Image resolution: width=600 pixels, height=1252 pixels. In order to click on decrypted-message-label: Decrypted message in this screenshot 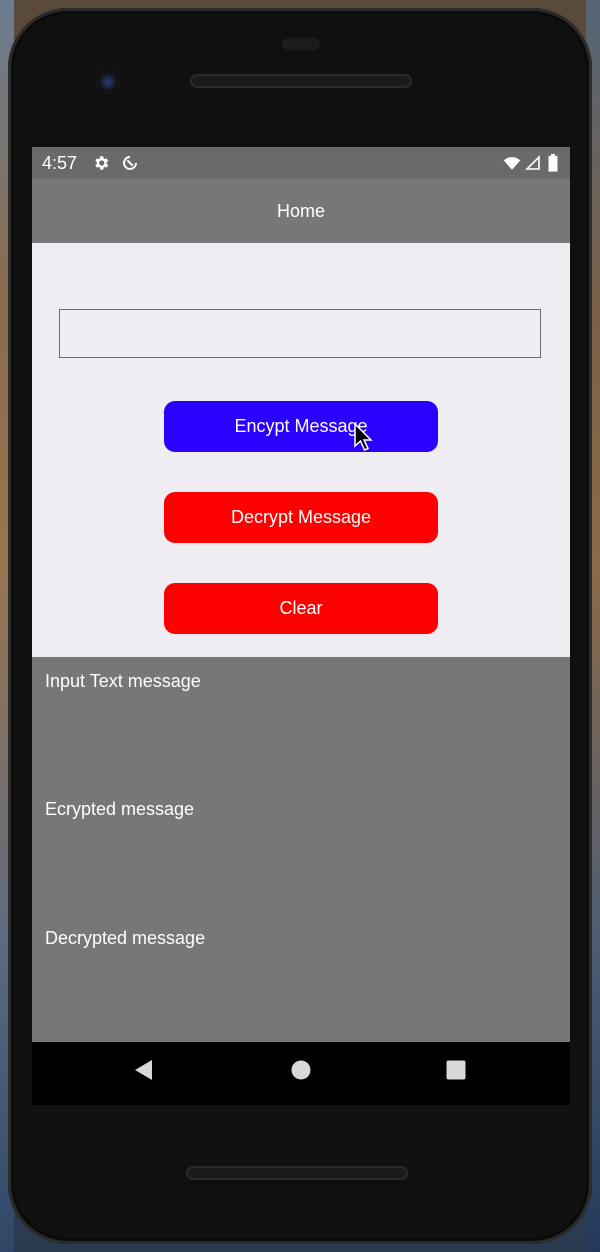, I will do `click(125, 938)`.